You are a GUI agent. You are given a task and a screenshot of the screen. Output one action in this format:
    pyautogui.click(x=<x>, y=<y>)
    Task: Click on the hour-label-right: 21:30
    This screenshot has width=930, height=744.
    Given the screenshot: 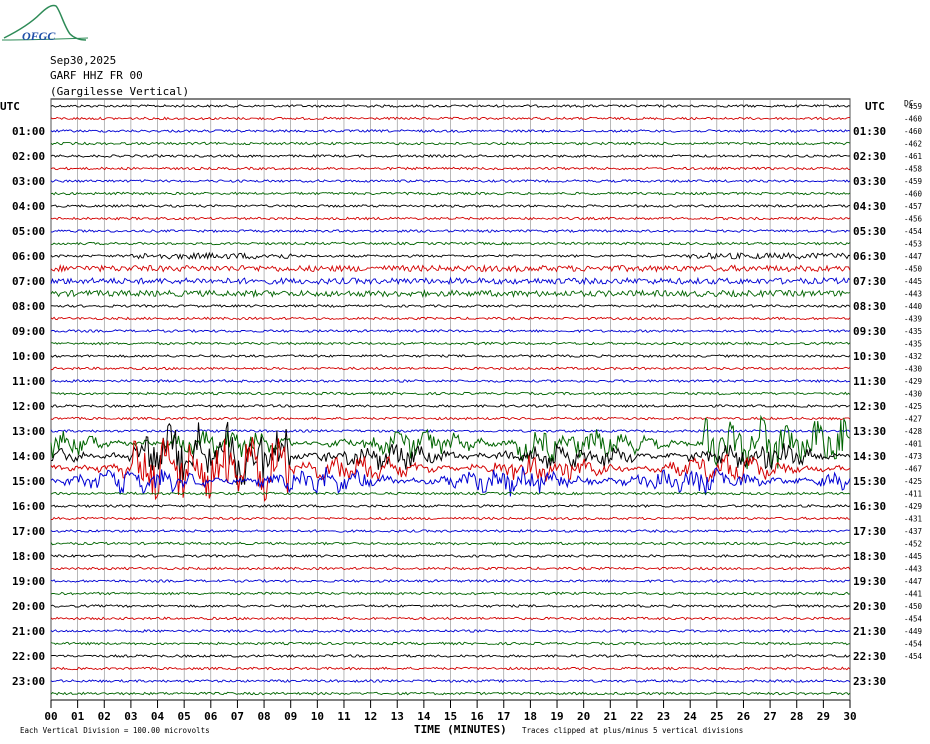 What is the action you would take?
    pyautogui.click(x=869, y=631)
    